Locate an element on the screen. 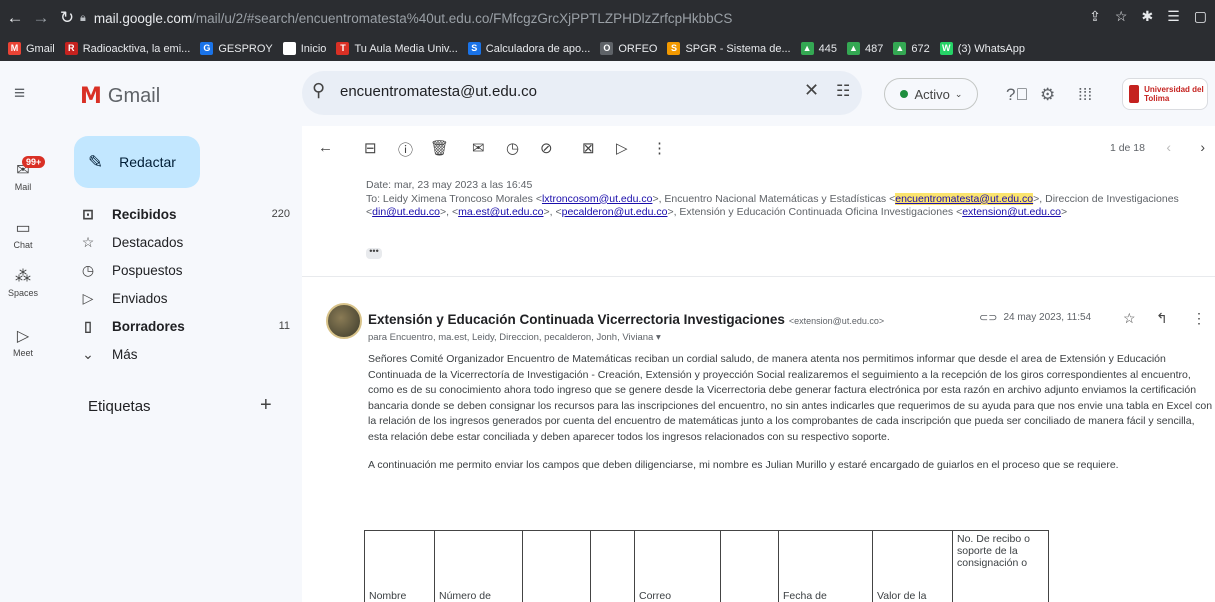 Image resolution: width=1215 pixels, height=602 pixels. search-bar: ⚲ ✕ ☷ is located at coordinates (582, 93).